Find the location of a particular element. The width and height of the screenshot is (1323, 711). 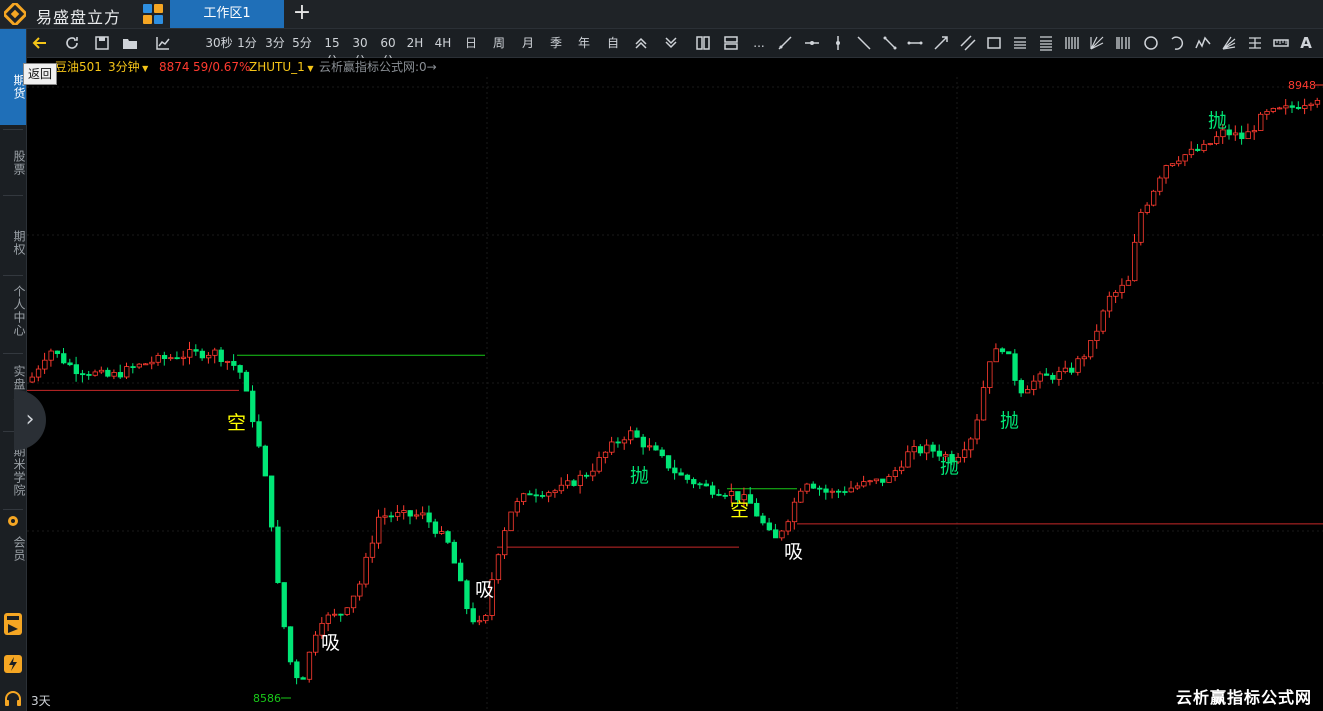

symbol-name: 豆油501 is located at coordinates (78, 67).